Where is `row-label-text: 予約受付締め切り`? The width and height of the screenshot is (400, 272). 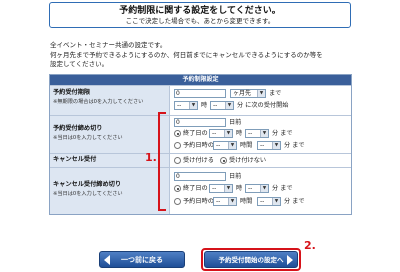
row-label-text: 予約受付締め切り is located at coordinates (78, 128).